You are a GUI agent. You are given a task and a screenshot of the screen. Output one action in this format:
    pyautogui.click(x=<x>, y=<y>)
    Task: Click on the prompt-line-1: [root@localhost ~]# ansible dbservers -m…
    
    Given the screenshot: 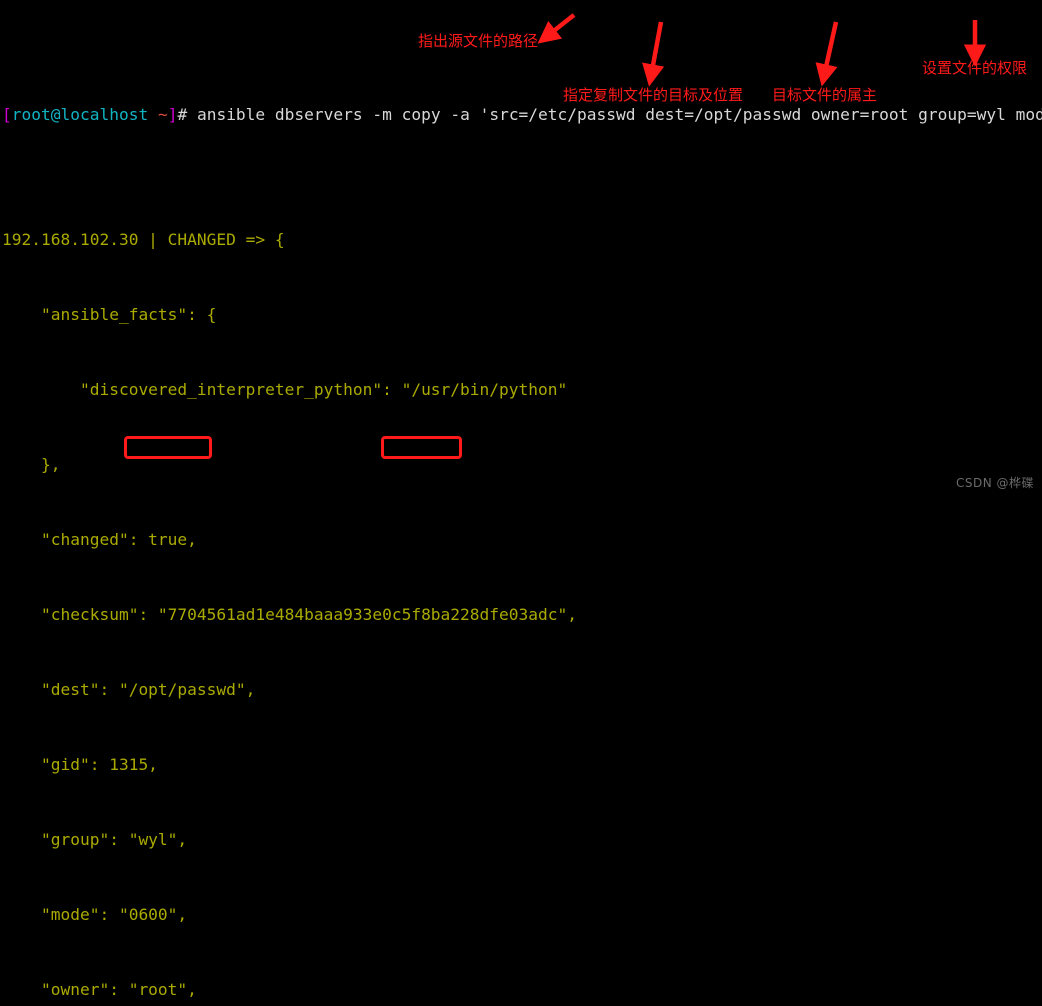 What is the action you would take?
    pyautogui.click(x=522, y=114)
    